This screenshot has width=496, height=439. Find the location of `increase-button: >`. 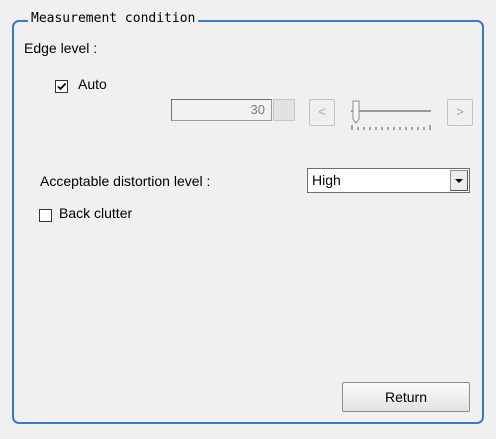

increase-button: > is located at coordinates (460, 112).